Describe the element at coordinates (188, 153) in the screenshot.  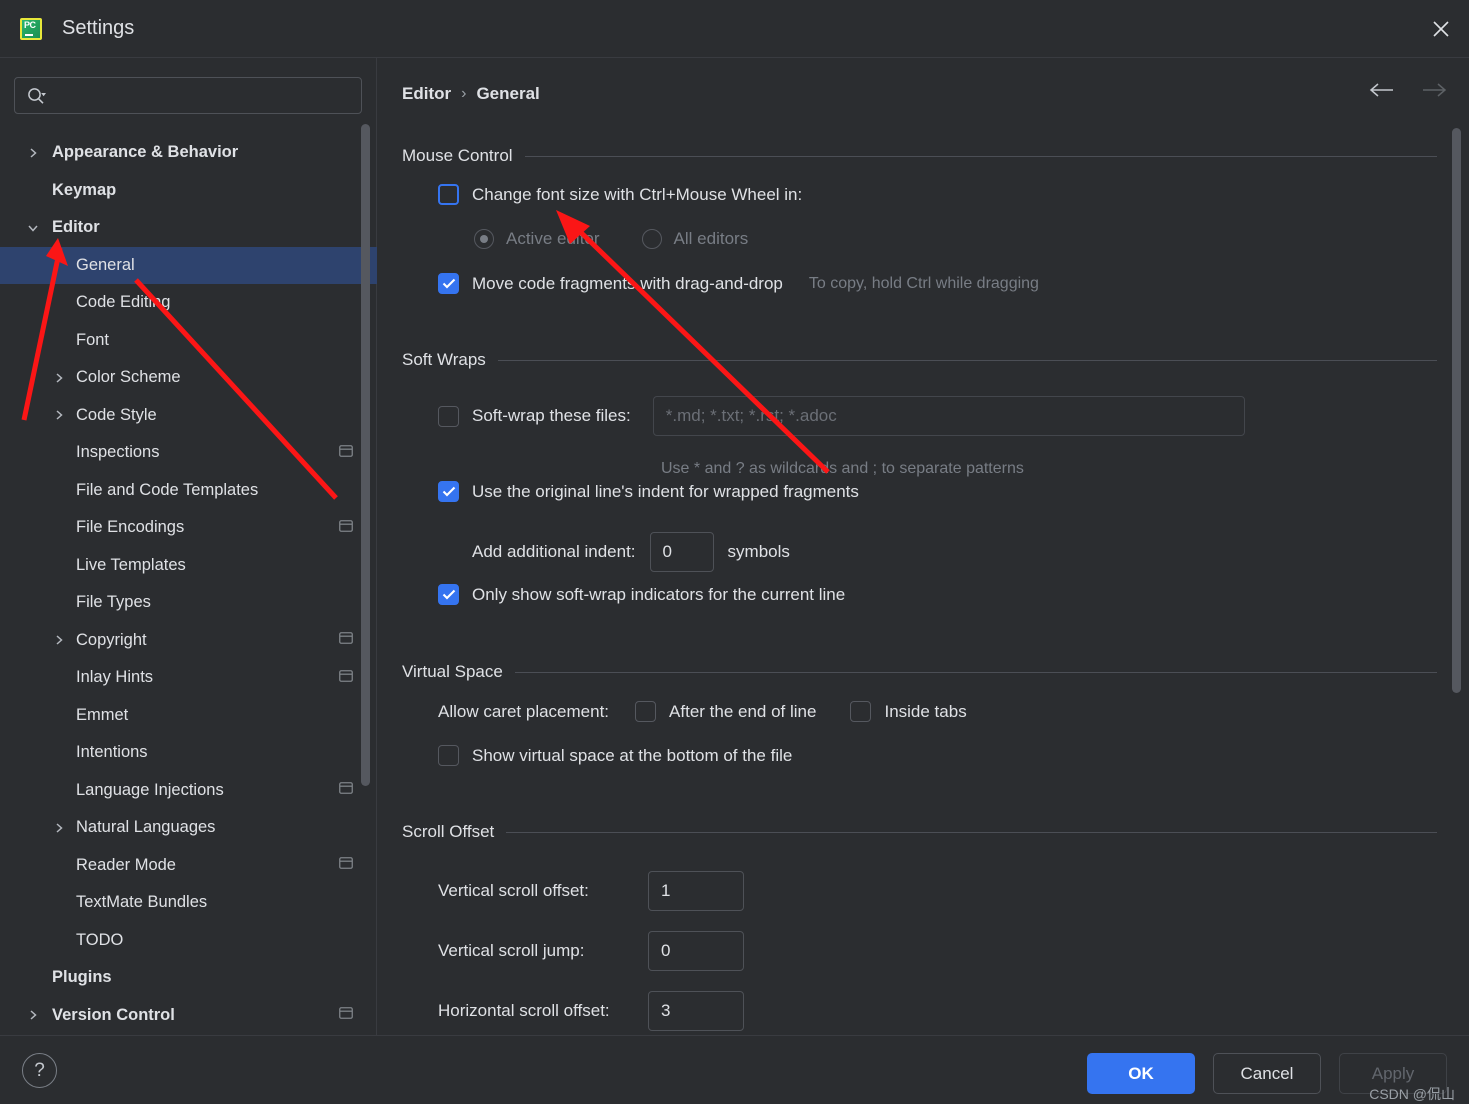
I see `sidebar-item-appearance-behavior: Appearance & Behavior` at that location.